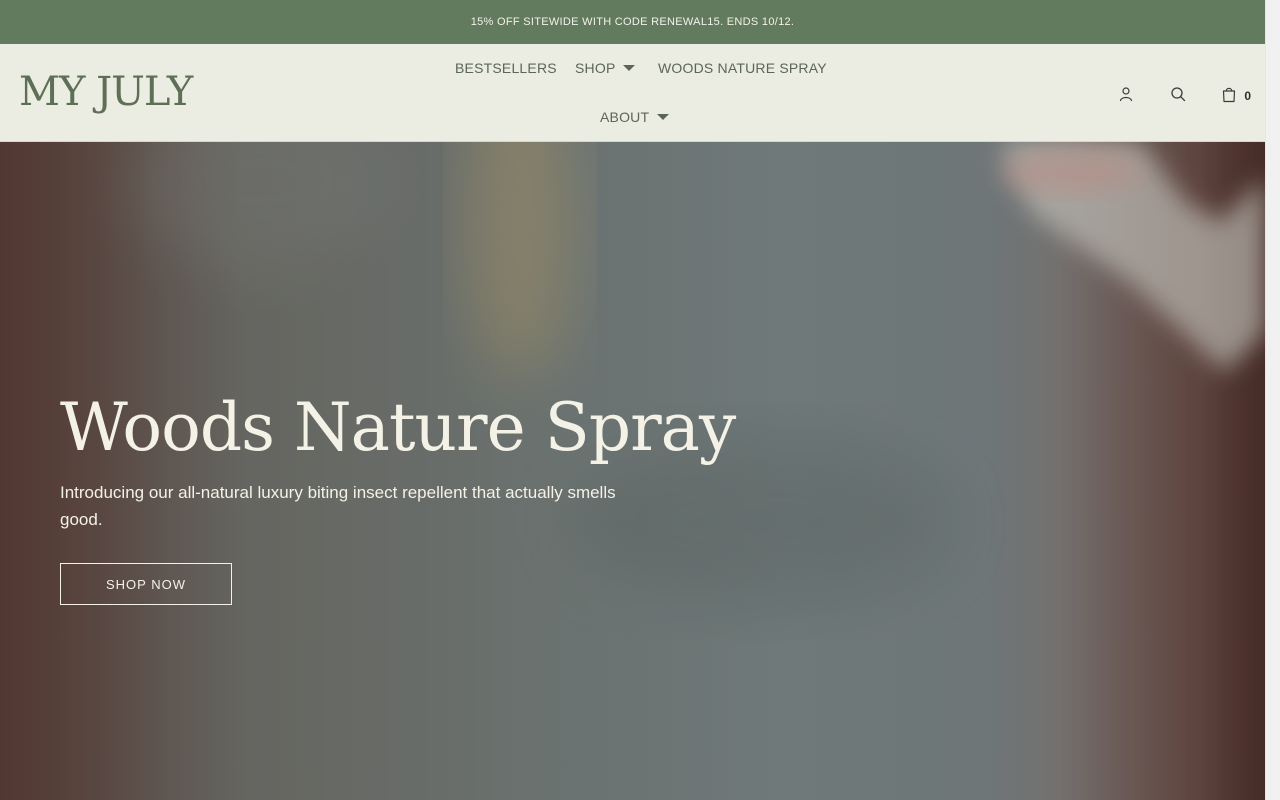  I want to click on nav-item-label: WOODS NATURE SPRAY, so click(742, 68).